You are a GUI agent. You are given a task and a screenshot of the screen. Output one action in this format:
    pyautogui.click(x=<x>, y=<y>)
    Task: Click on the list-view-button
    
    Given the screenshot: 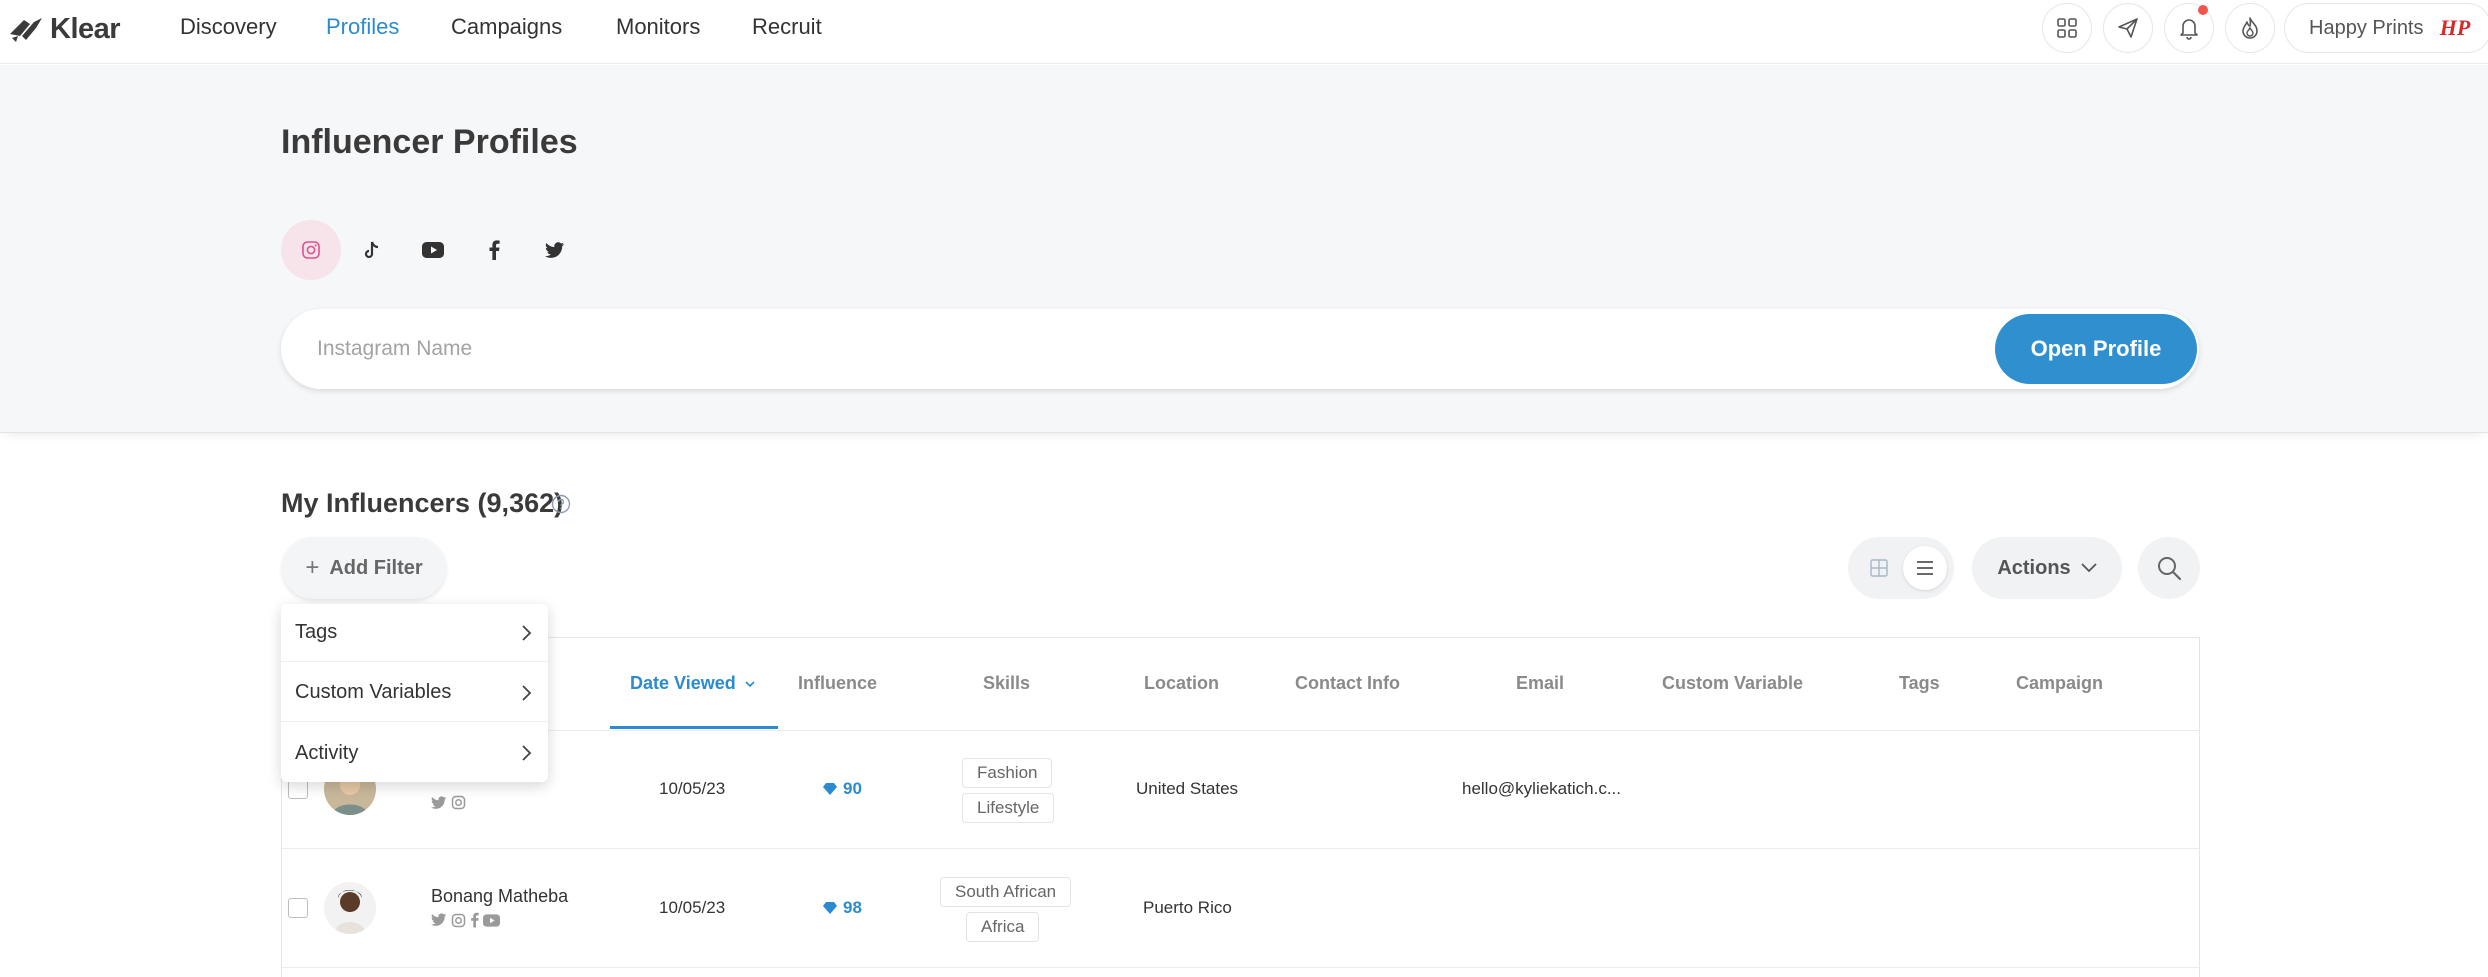 What is the action you would take?
    pyautogui.click(x=1925, y=568)
    